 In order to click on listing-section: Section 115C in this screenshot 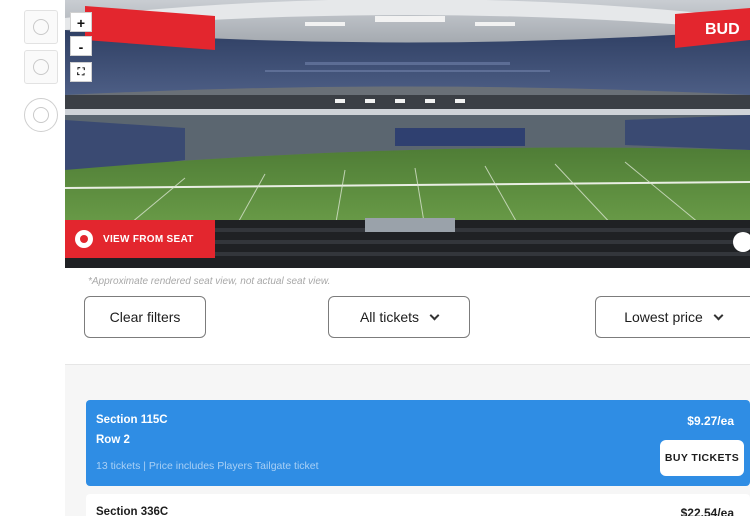, I will do `click(132, 420)`.